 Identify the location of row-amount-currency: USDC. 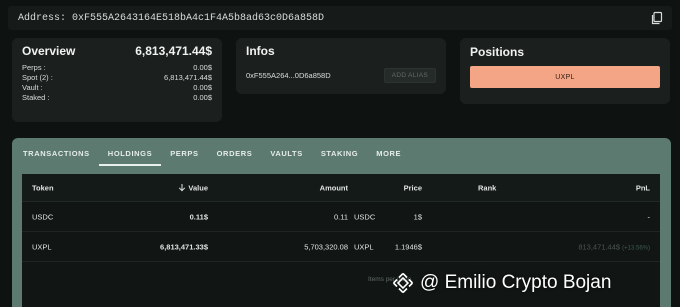
(365, 216).